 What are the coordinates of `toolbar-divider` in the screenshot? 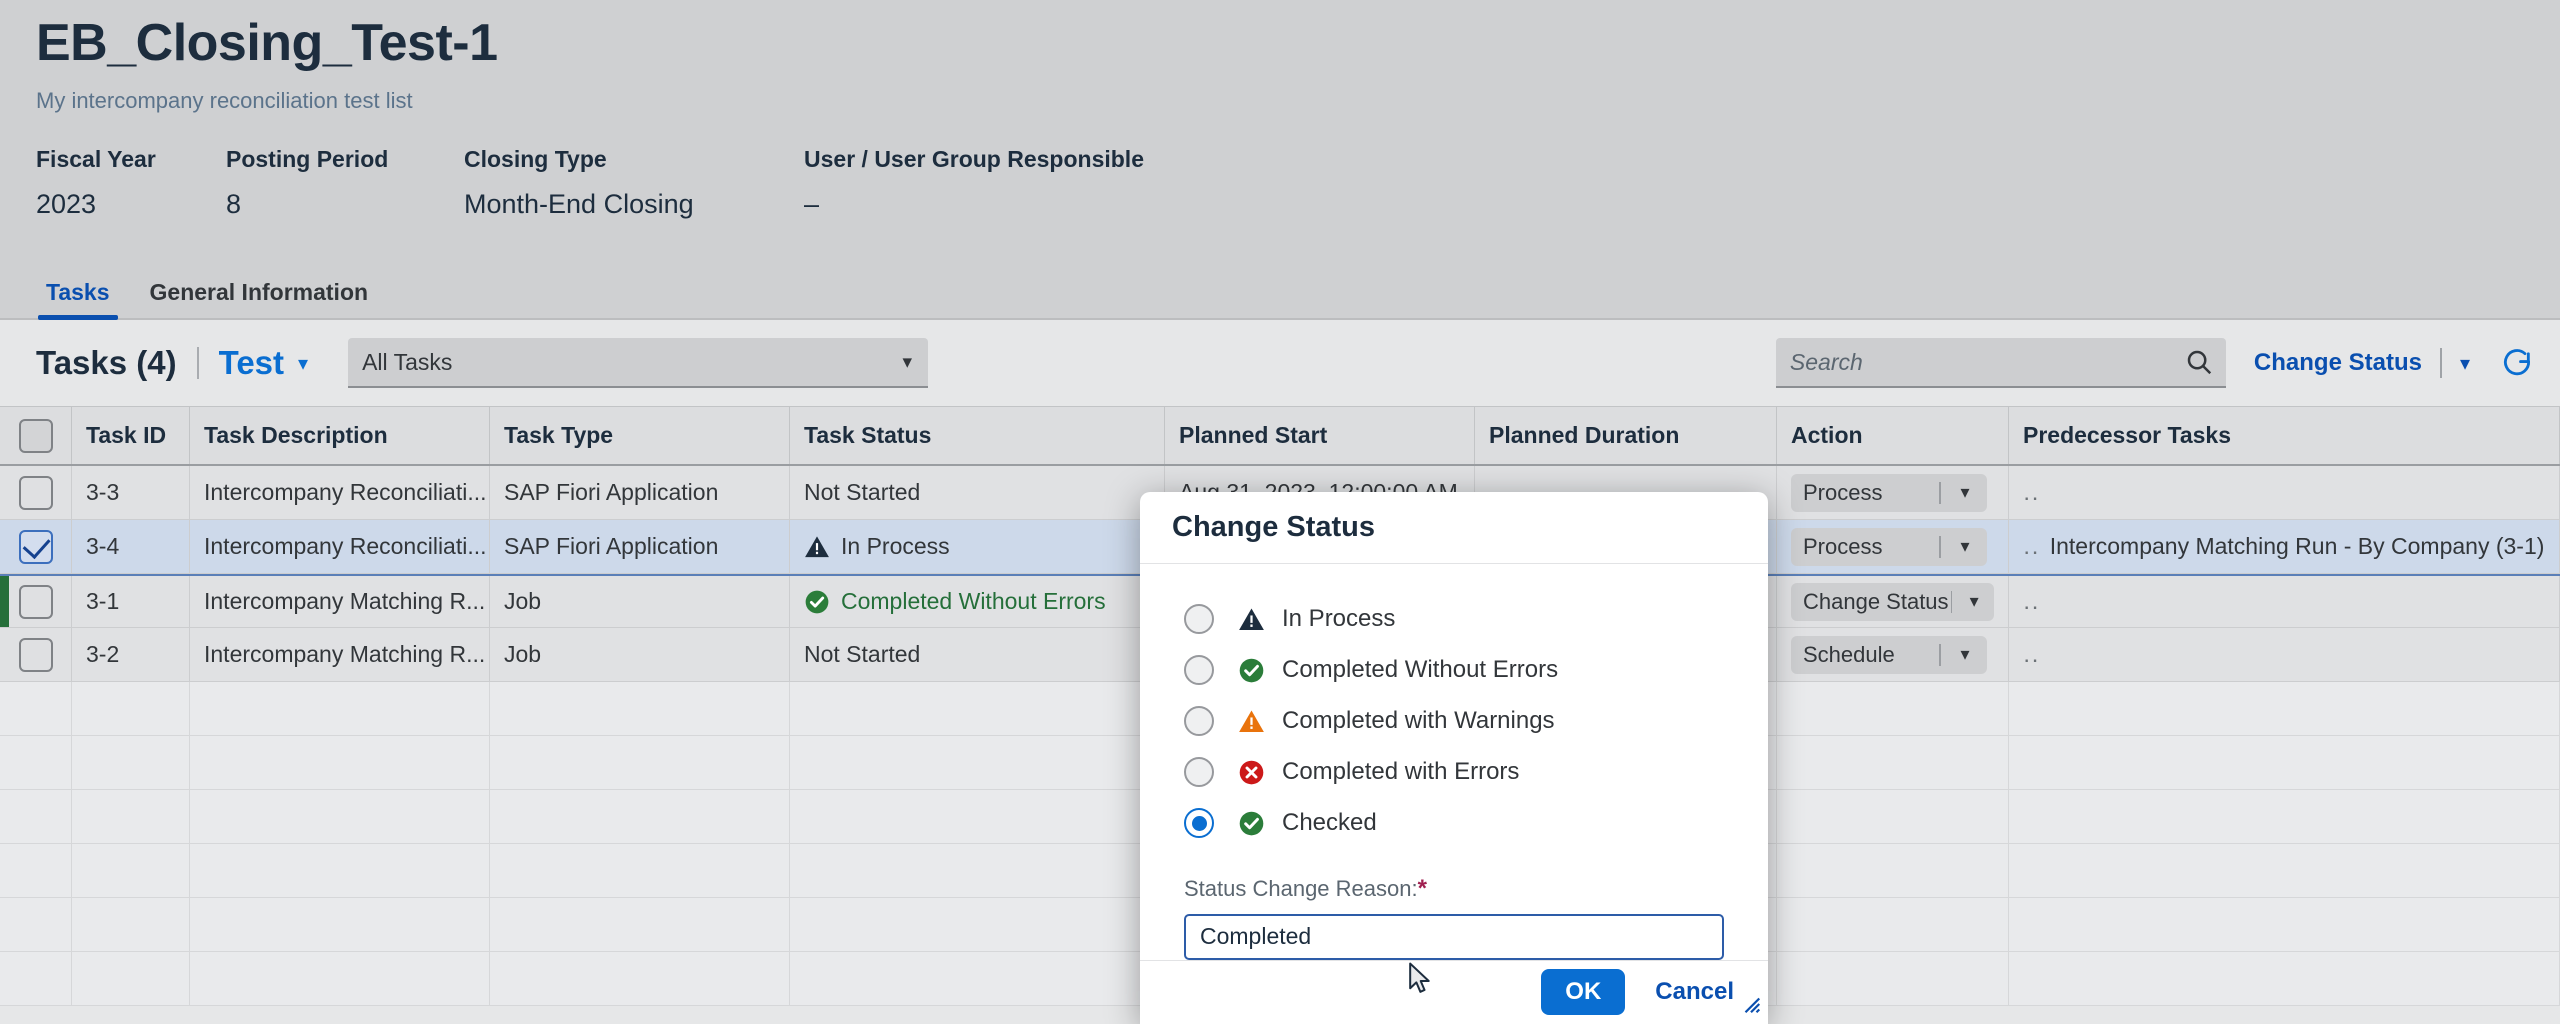 It's located at (2440, 363).